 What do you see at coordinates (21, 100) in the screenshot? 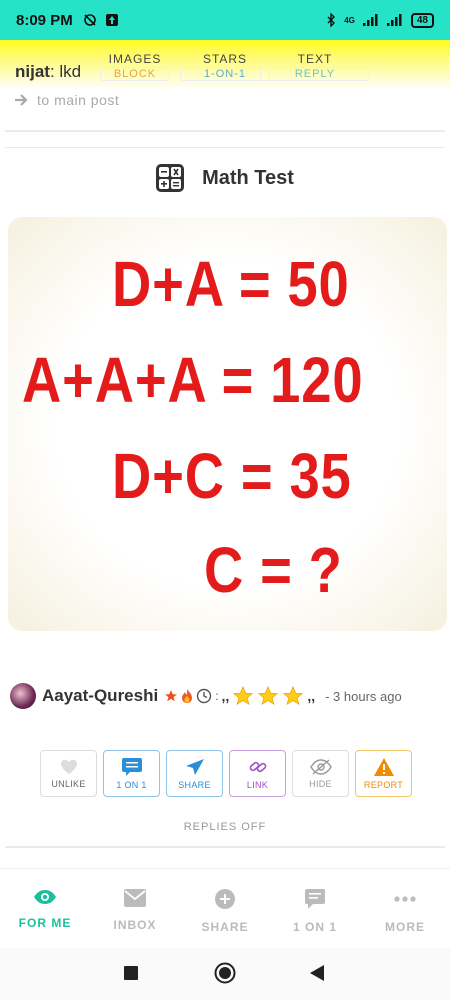
I see `arrow-right-icon` at bounding box center [21, 100].